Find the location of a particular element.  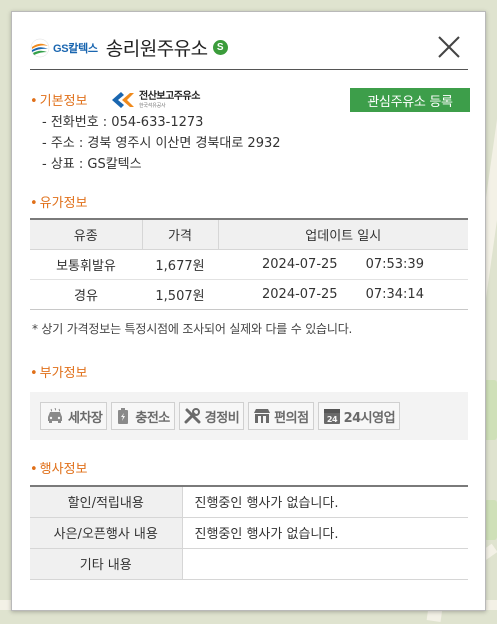

fuel-type: 경유 is located at coordinates (86, 294).